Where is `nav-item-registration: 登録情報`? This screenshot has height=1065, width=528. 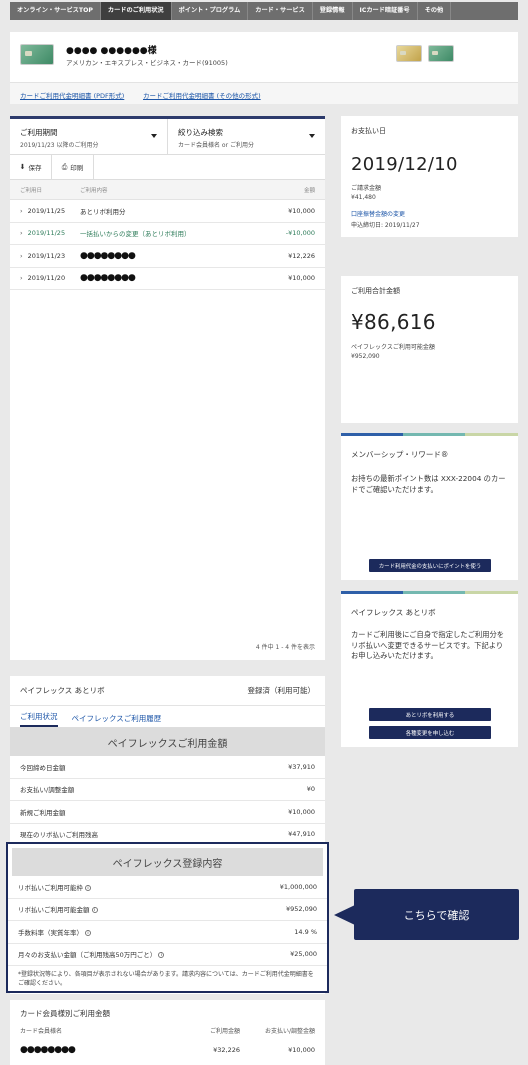
nav-item-registration: 登録情報 is located at coordinates (333, 11).